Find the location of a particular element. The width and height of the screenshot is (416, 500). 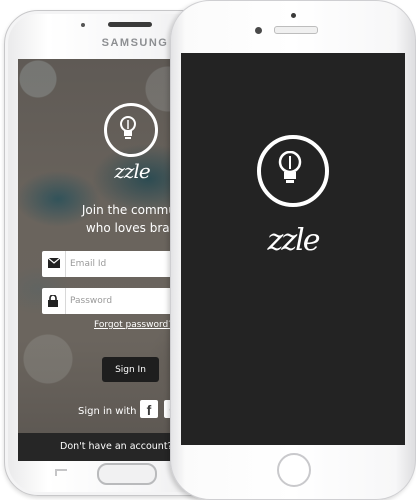

forgot-password-link: Forgot password? is located at coordinates (133, 325).